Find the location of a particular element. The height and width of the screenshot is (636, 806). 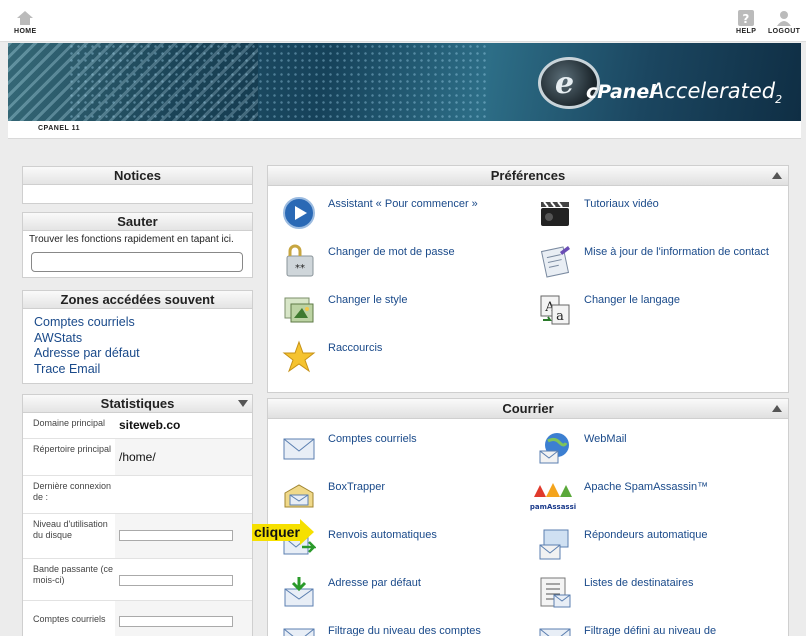

help-nav-button: ? HELP is located at coordinates (746, 22).